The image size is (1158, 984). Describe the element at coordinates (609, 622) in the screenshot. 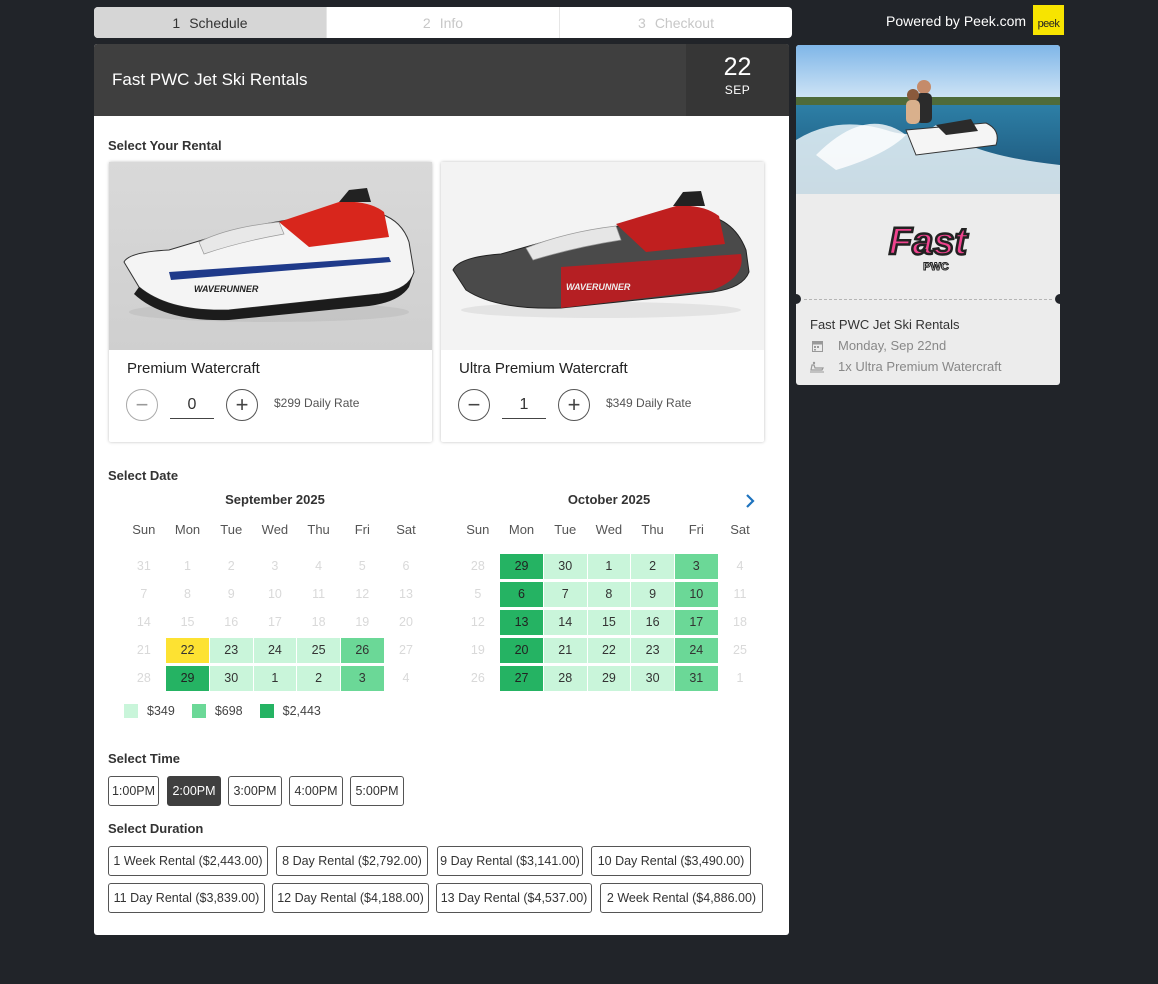

I see `calendar-day: 15` at that location.